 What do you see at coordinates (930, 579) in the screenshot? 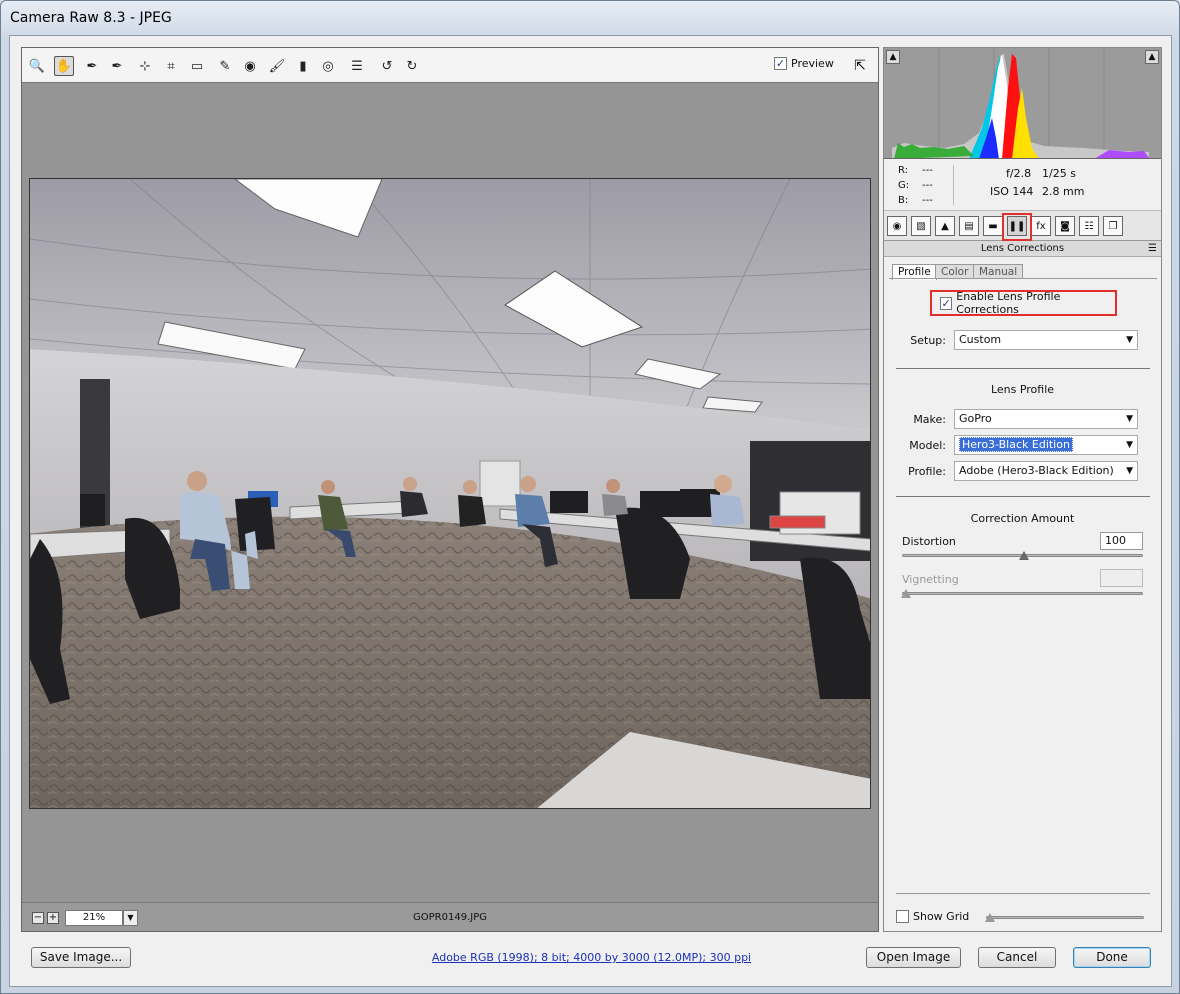
I see `vignetting-label: Vignetting` at bounding box center [930, 579].